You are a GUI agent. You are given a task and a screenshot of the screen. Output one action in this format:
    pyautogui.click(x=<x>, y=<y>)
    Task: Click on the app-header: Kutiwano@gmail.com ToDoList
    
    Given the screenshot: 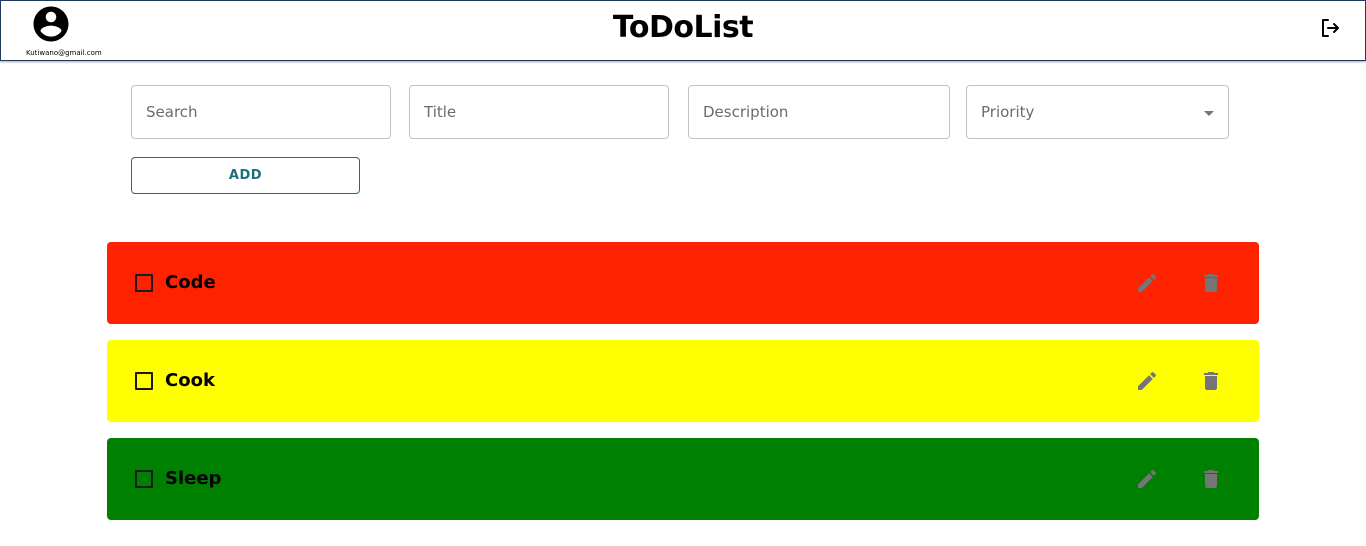 What is the action you would take?
    pyautogui.click(x=683, y=30)
    